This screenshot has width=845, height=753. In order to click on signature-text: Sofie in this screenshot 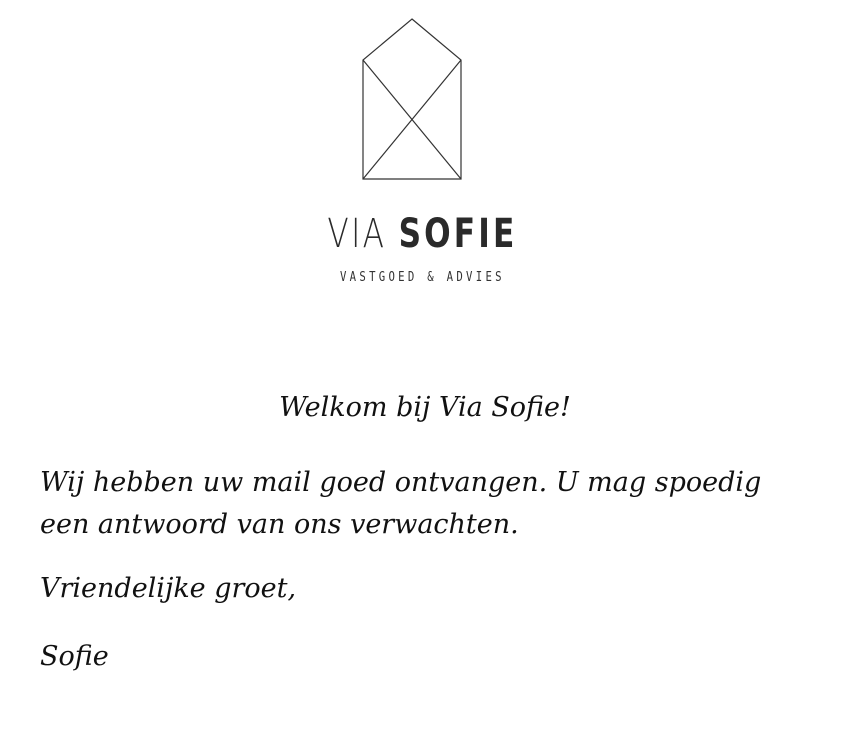, I will do `click(74, 656)`.